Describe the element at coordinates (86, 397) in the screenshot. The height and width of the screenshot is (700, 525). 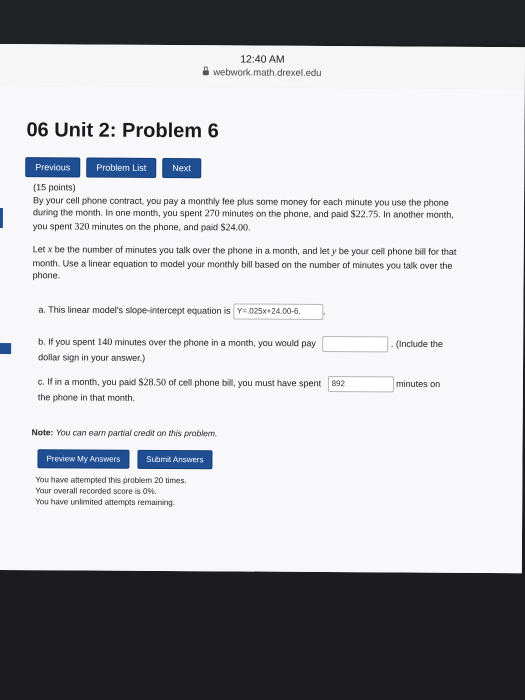
I see `part-c-instruction: the phone in that month.` at that location.